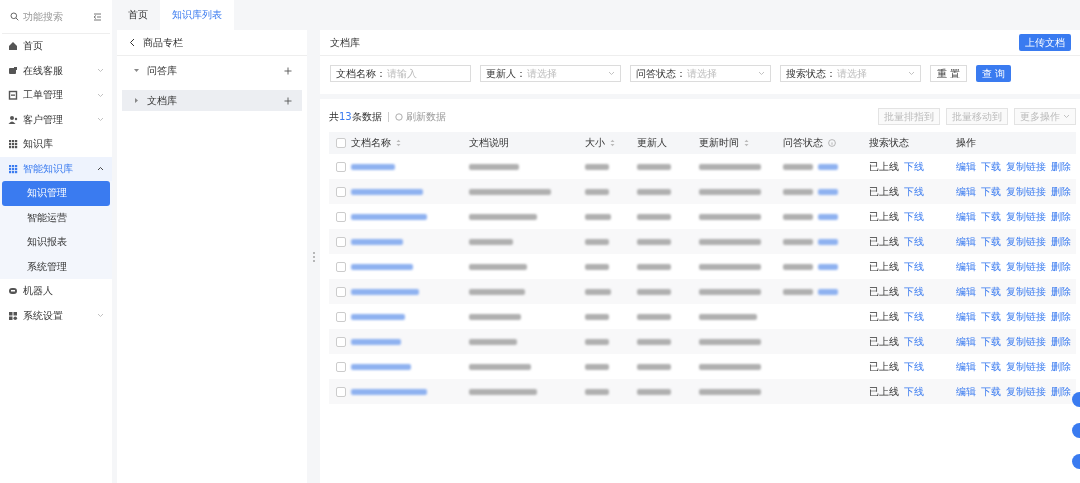 The height and width of the screenshot is (483, 1080). What do you see at coordinates (400, 73) in the screenshot?
I see `input-field: 文档名称：请输入` at bounding box center [400, 73].